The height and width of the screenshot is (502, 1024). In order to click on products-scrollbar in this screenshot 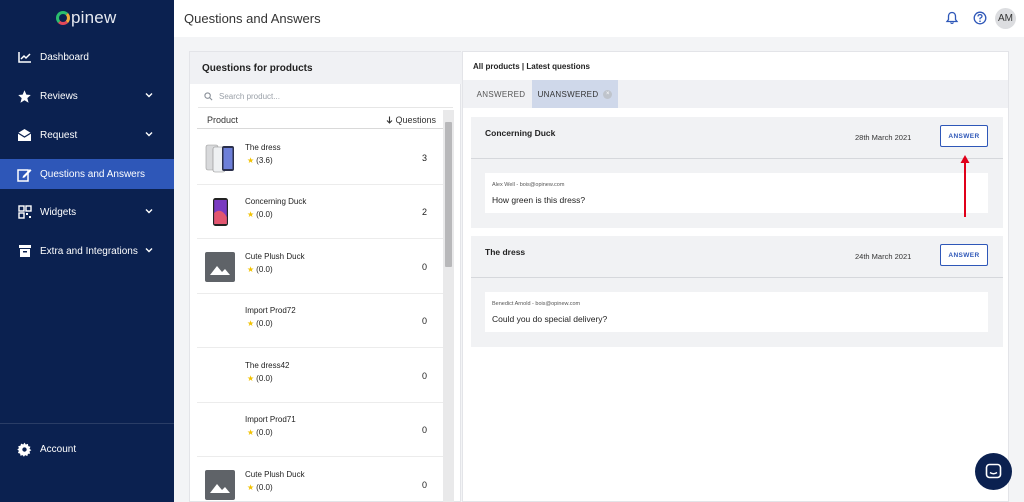, I will do `click(448, 306)`.